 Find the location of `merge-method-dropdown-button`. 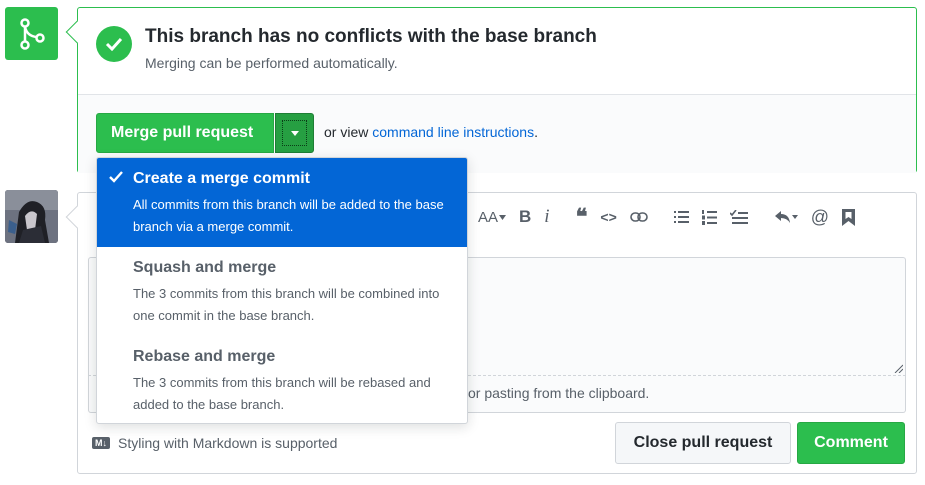

merge-method-dropdown-button is located at coordinates (294, 133).